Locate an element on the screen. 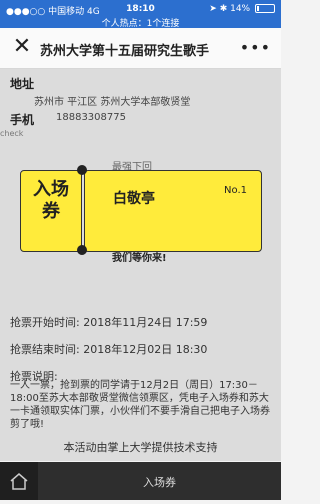  ticket-number: No.1 is located at coordinates (235, 190).